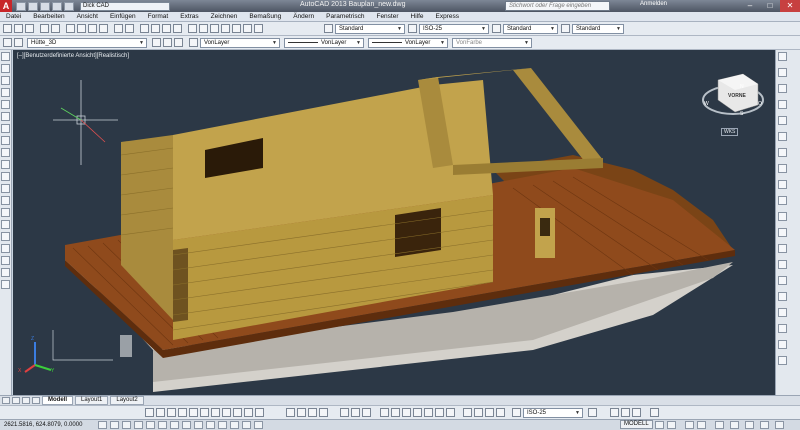 Image resolution: width=800 pixels, height=430 pixels. I want to click on trim-icon, so click(782, 200).